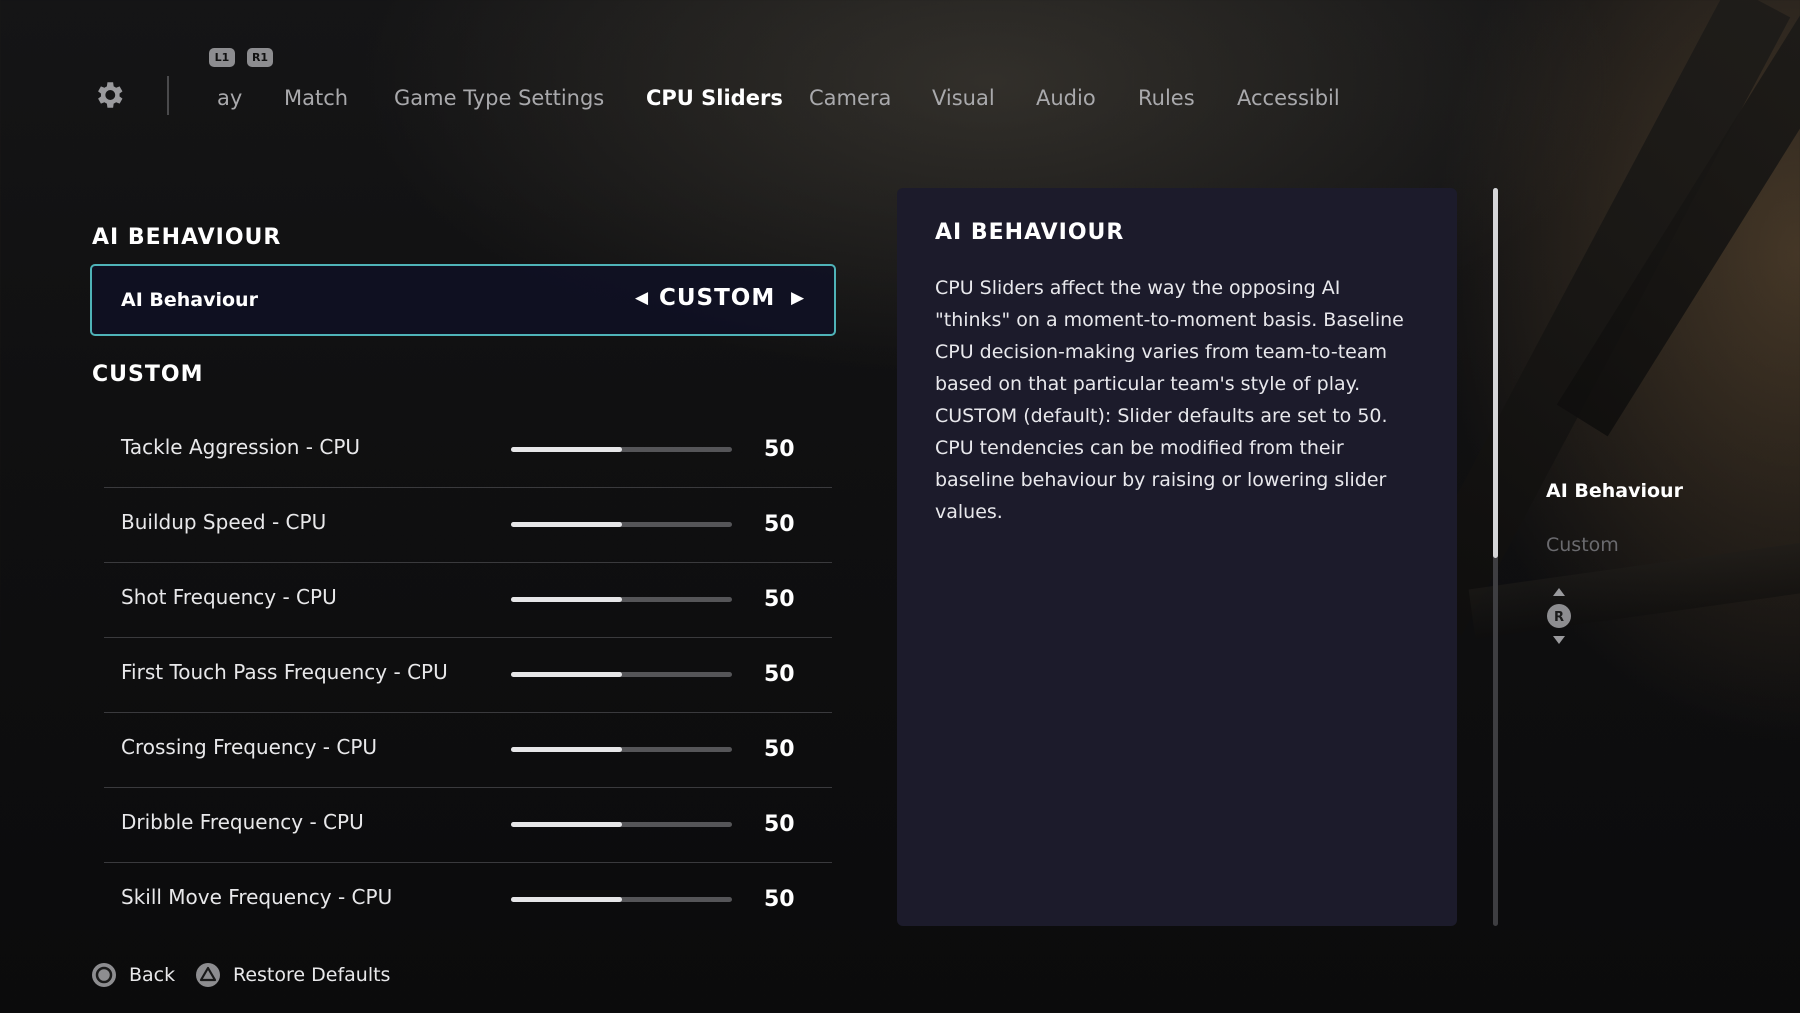 This screenshot has width=1800, height=1013. What do you see at coordinates (284, 672) in the screenshot?
I see `slider-label: First Touch Pass Frequency - CPU` at bounding box center [284, 672].